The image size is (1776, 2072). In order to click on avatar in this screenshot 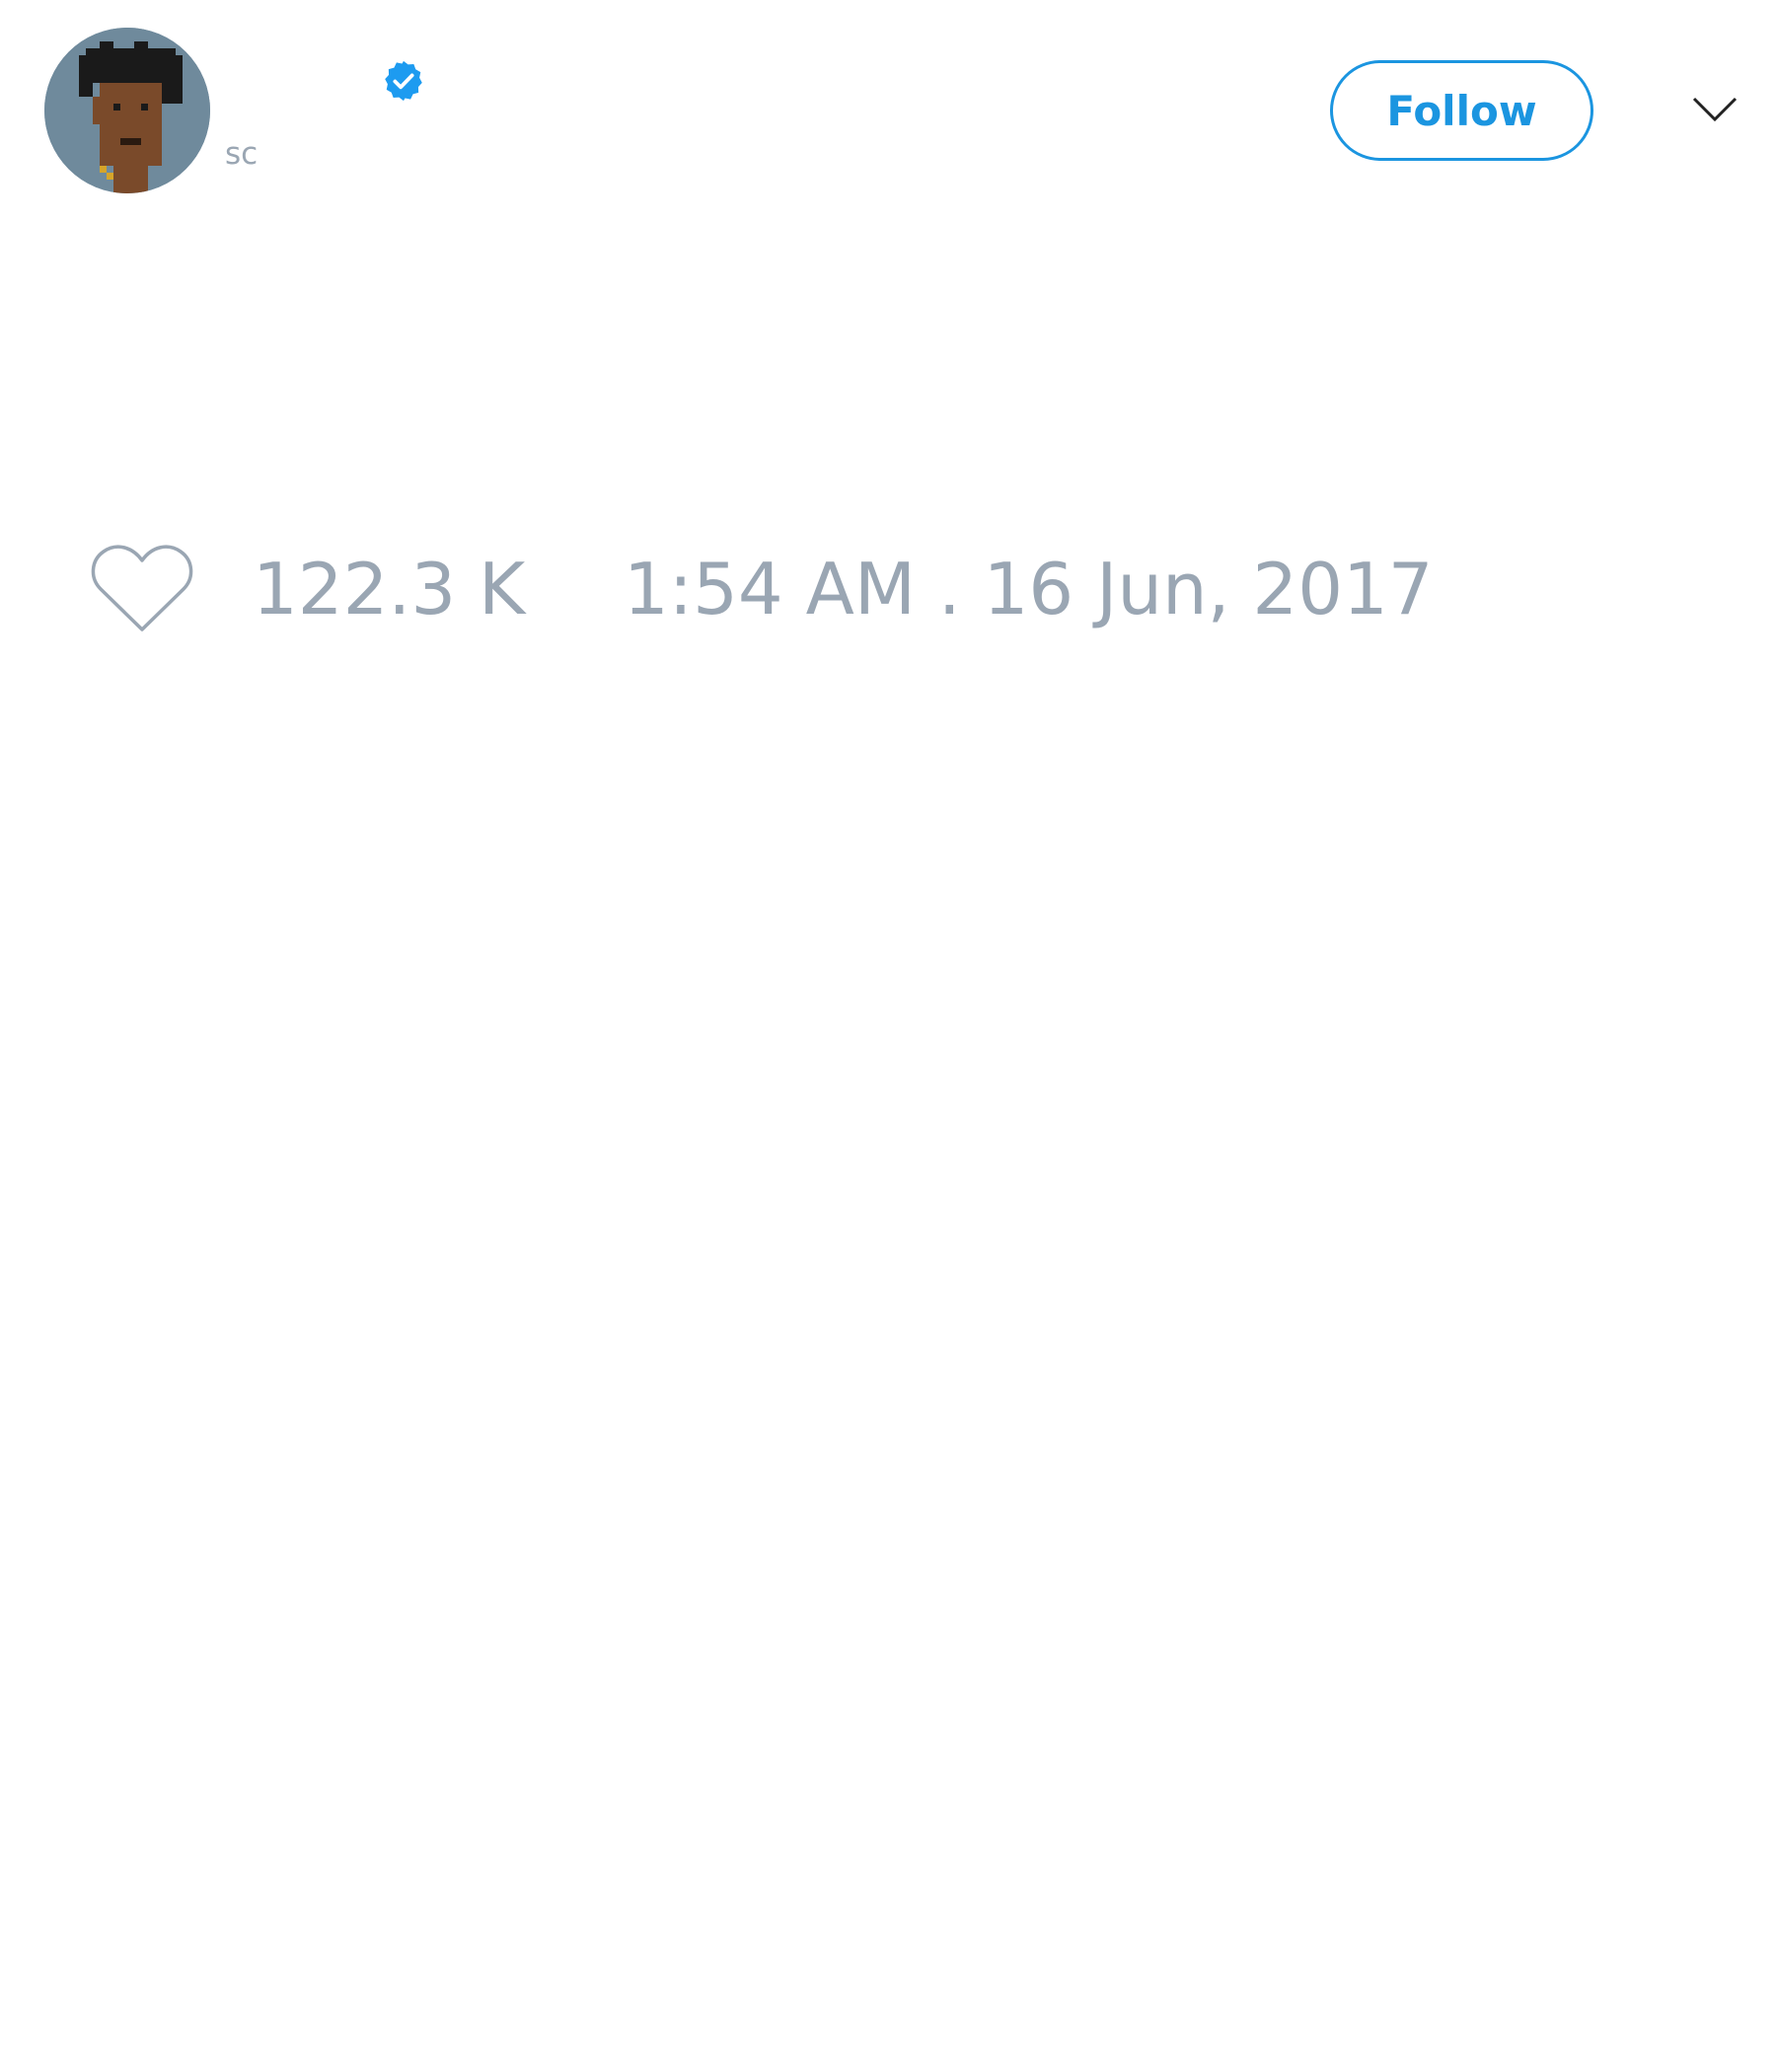, I will do `click(127, 111)`.